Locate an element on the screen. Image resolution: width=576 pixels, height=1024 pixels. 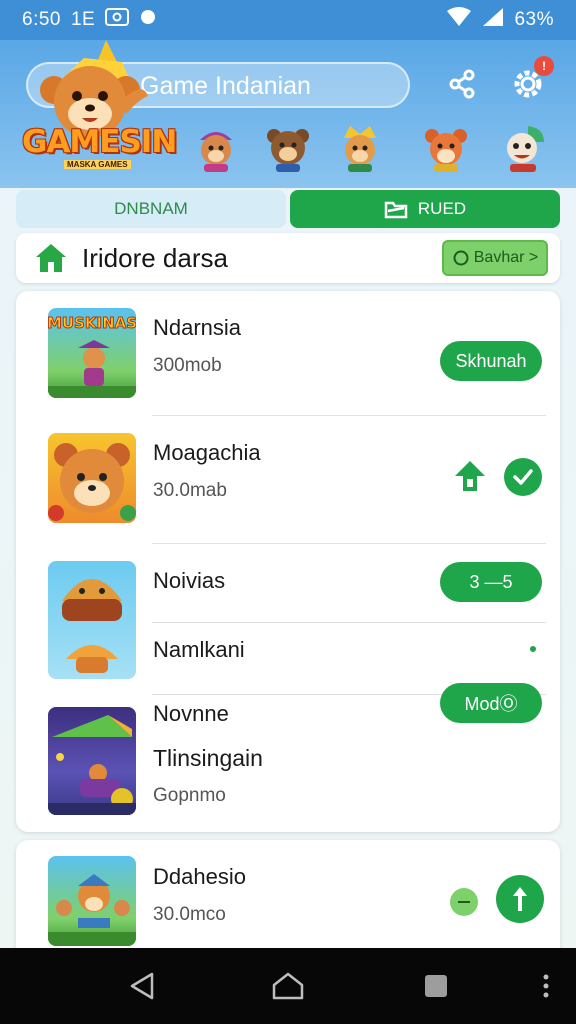
game-size: 30.0mab is located at coordinates (190, 490).